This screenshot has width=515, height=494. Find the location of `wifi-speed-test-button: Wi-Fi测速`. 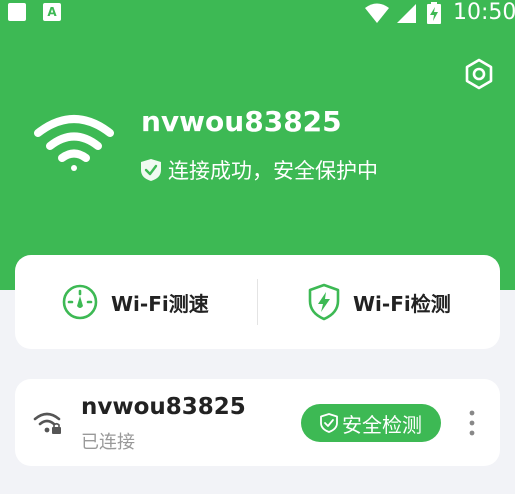

wifi-speed-test-button: Wi-Fi测速 is located at coordinates (135, 302).